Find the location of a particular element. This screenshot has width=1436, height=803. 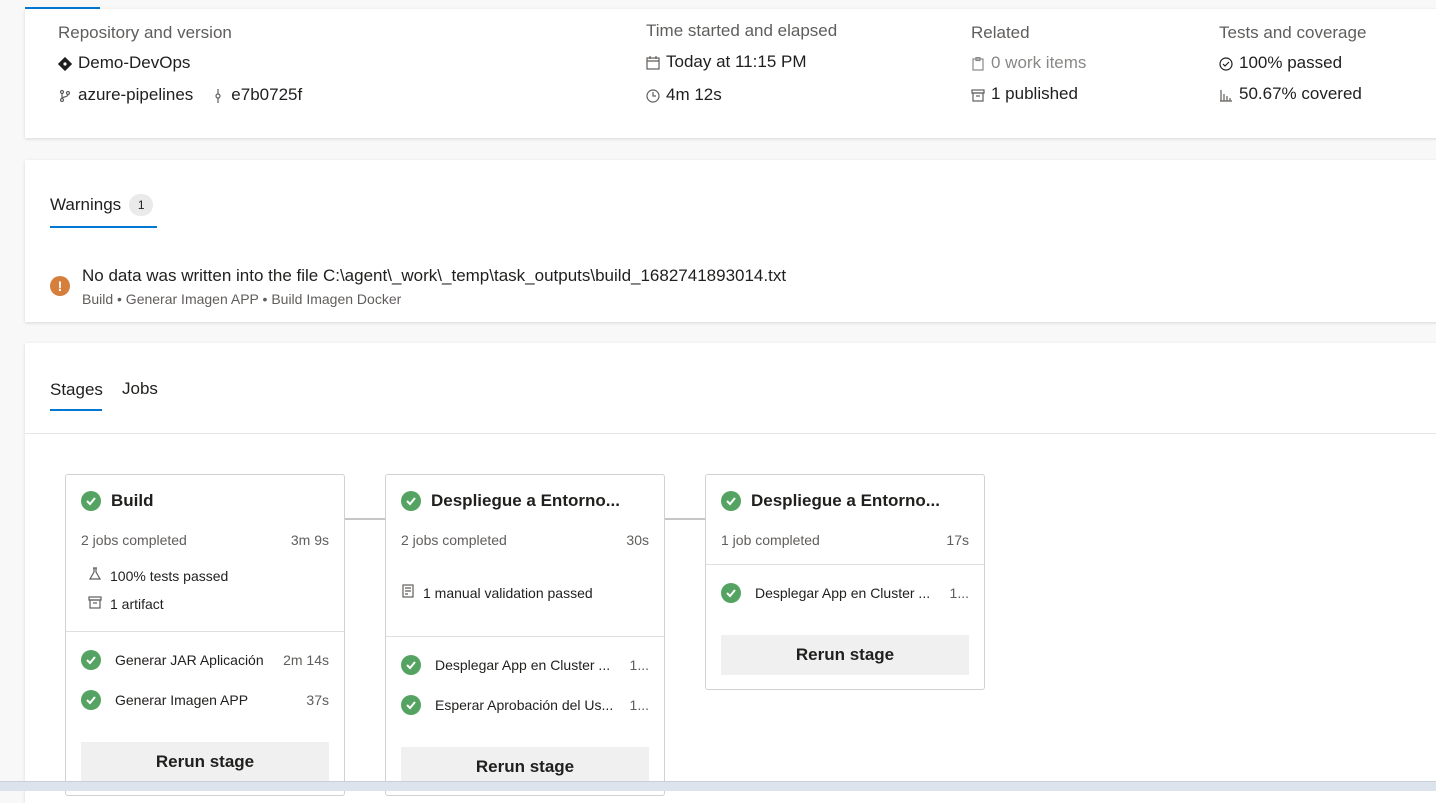

coverage-text: 50.67% covered is located at coordinates (1300, 93).